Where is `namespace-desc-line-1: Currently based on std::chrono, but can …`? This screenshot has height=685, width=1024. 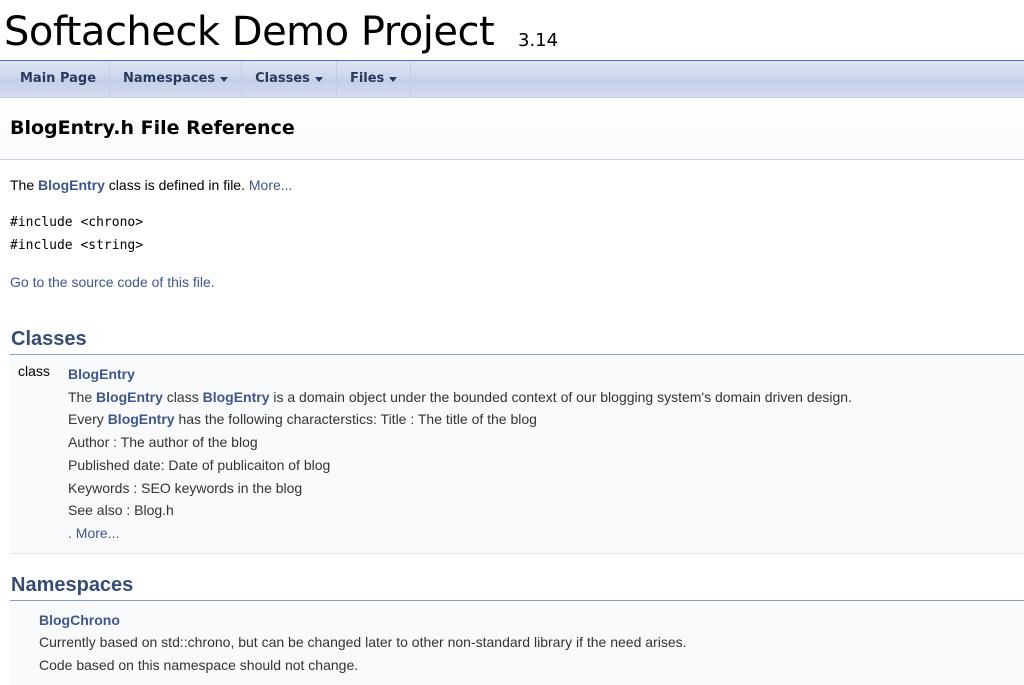 namespace-desc-line-1: Currently based on std::chrono, but can … is located at coordinates (363, 642).